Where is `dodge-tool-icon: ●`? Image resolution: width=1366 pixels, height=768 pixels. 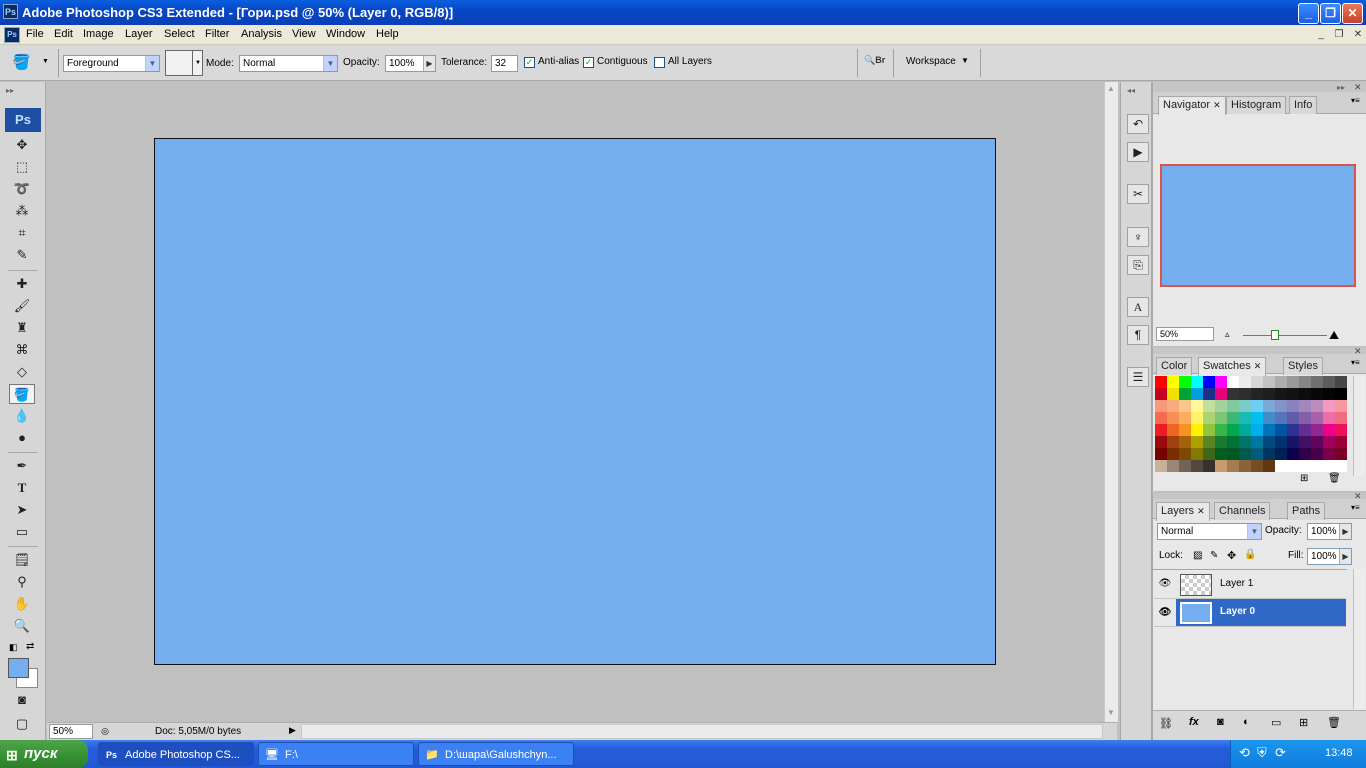
dodge-tool-icon: ● is located at coordinates (22, 438).